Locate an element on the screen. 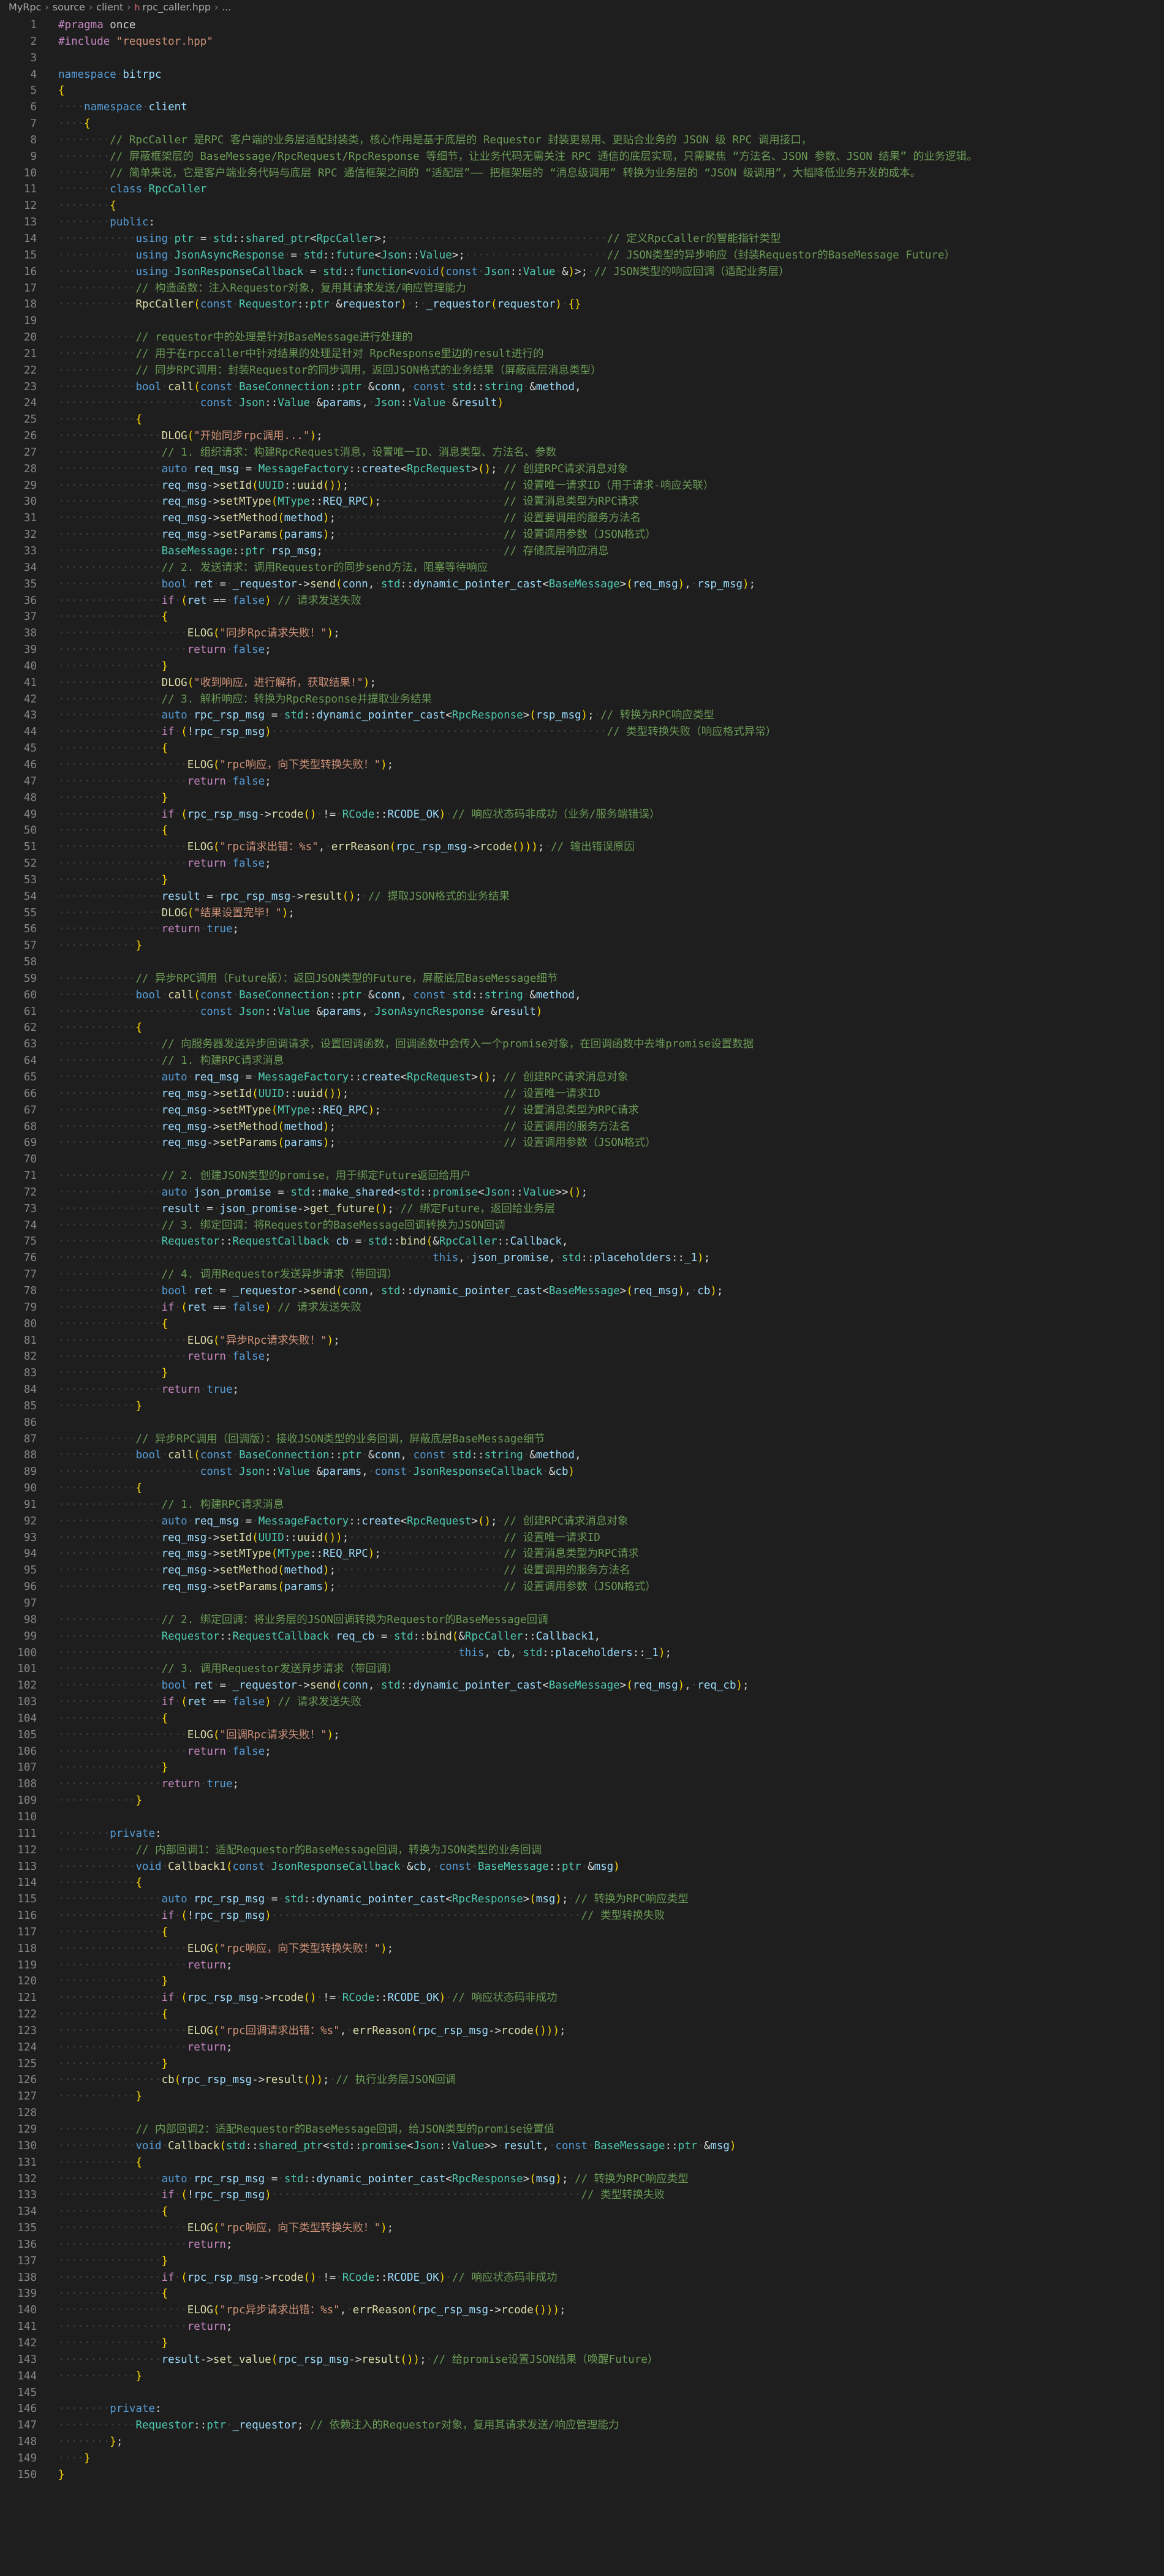  code-line: 62 ············{ is located at coordinates (582, 1028).